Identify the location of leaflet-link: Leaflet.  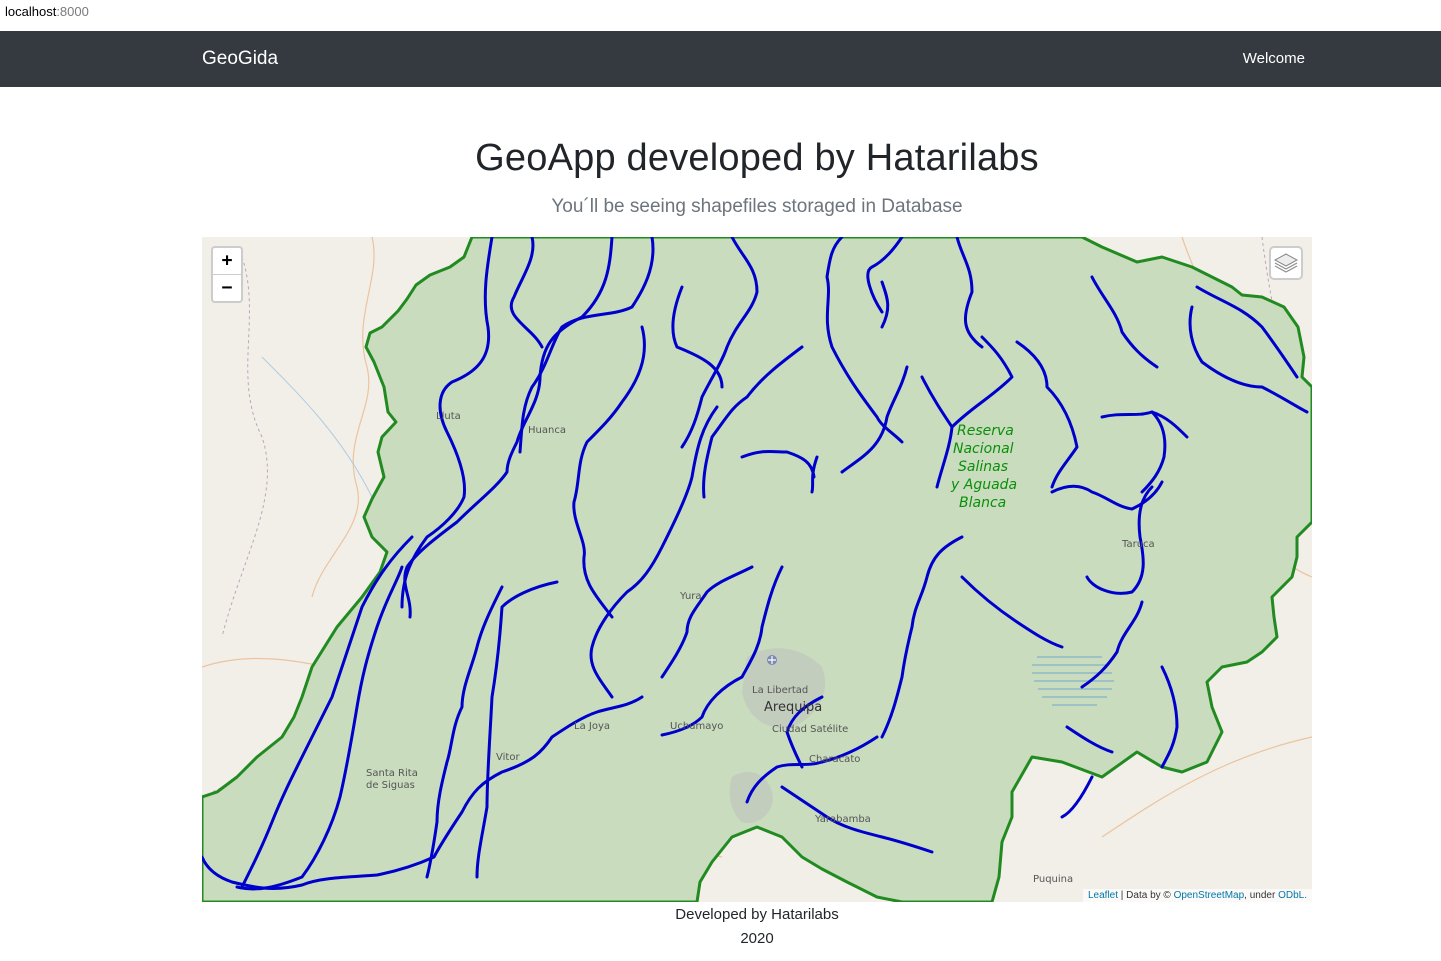
(1103, 895).